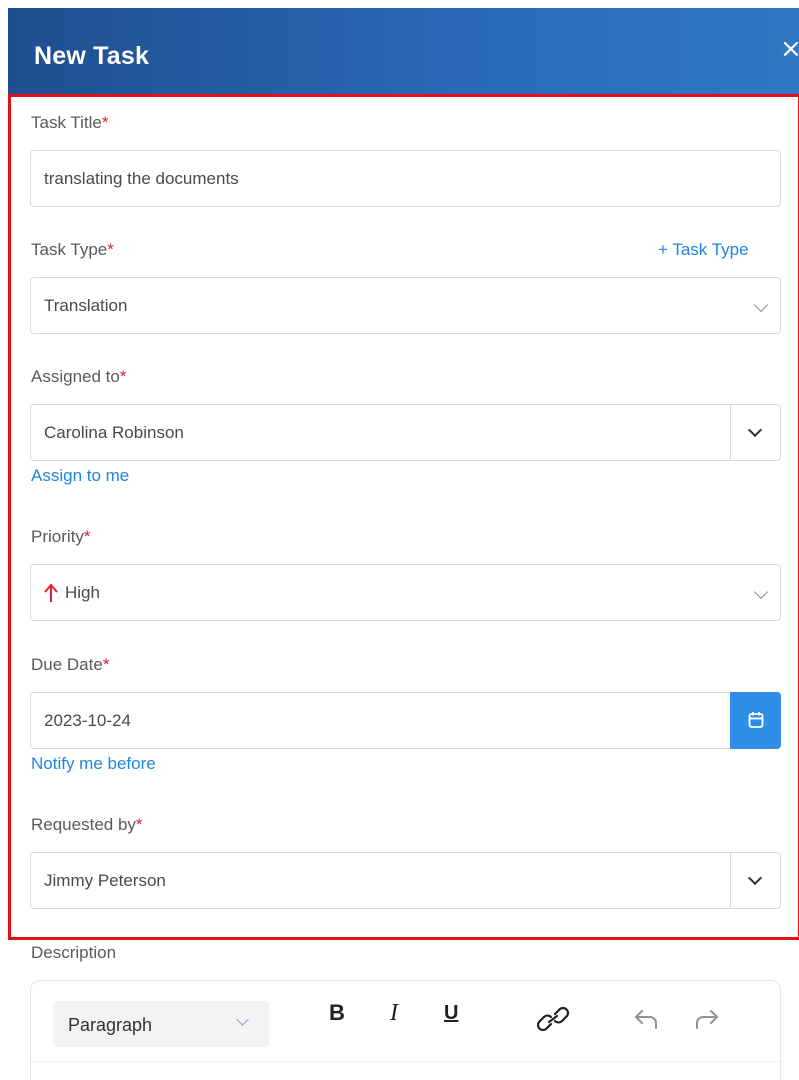 This screenshot has height=1080, width=799. Describe the element at coordinates (86, 305) in the screenshot. I see `task-type-value: Translation` at that location.